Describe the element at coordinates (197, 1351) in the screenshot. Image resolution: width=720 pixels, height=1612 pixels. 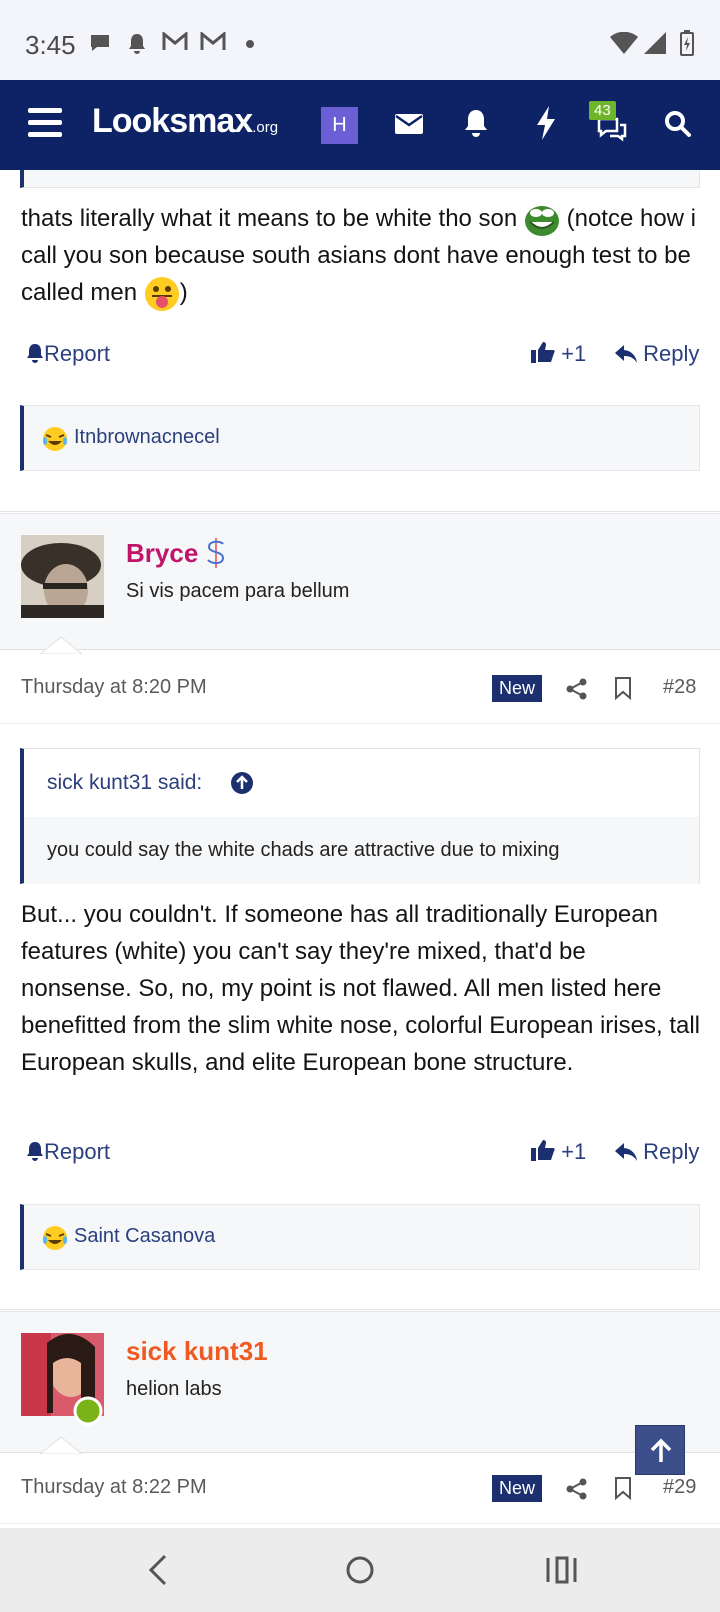
I see `username-sick-kunt31: sick kunt31` at that location.